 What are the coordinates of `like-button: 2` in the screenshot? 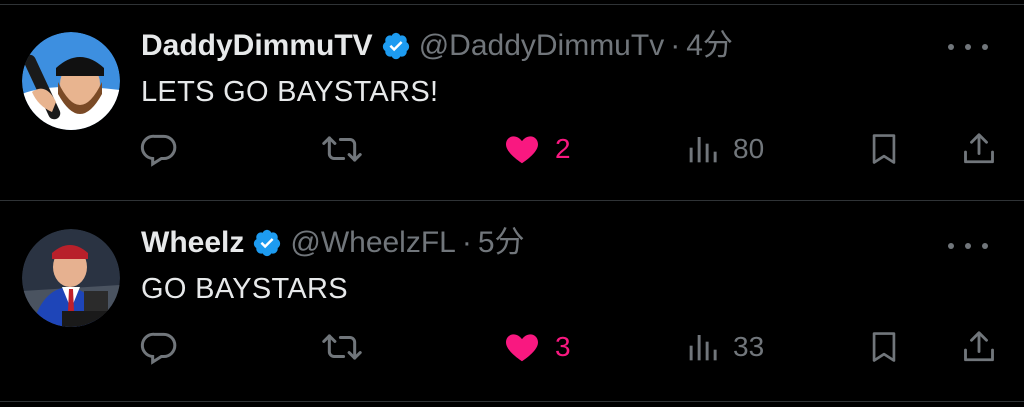 It's located at (537, 149).